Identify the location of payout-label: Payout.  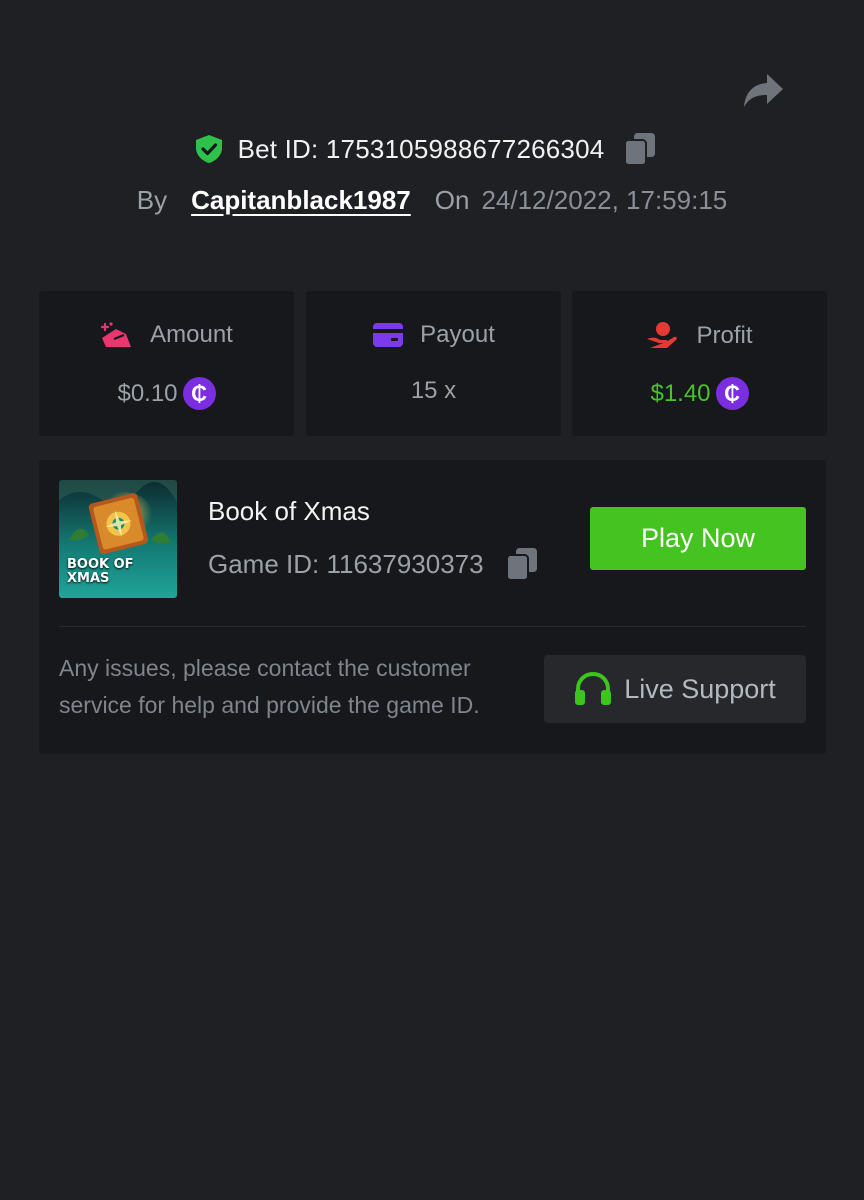
(457, 334).